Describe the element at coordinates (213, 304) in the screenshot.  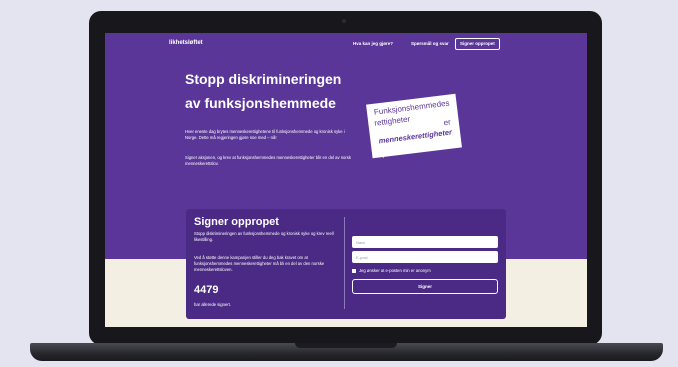
I see `signature-count-label: har allerede signert.` at that location.